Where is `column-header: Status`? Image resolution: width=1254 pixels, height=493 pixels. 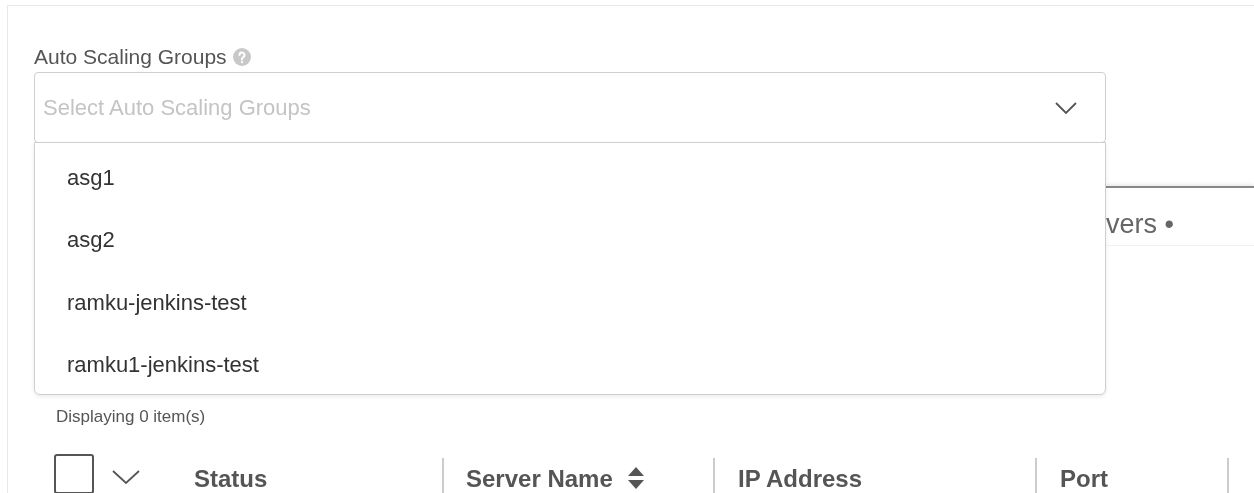 column-header: Status is located at coordinates (231, 478).